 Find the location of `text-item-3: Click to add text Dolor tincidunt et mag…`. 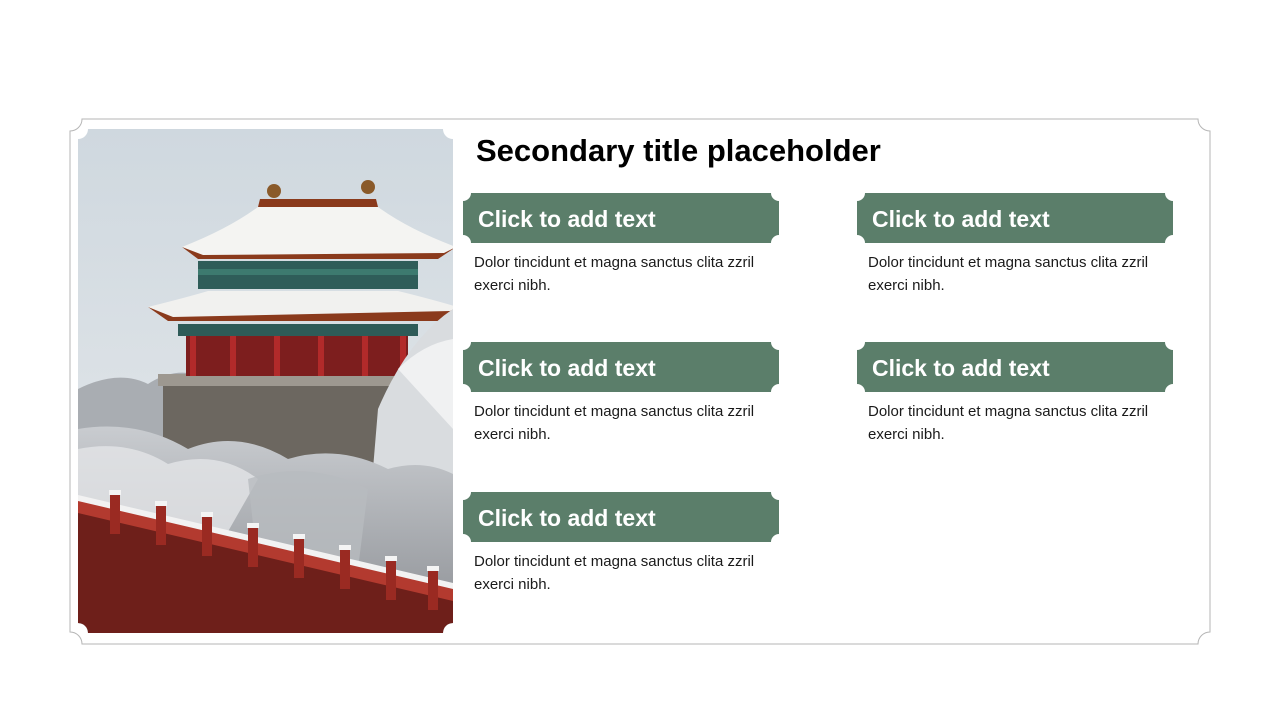

text-item-3: Click to add text Dolor tincidunt et mag… is located at coordinates (623, 394).